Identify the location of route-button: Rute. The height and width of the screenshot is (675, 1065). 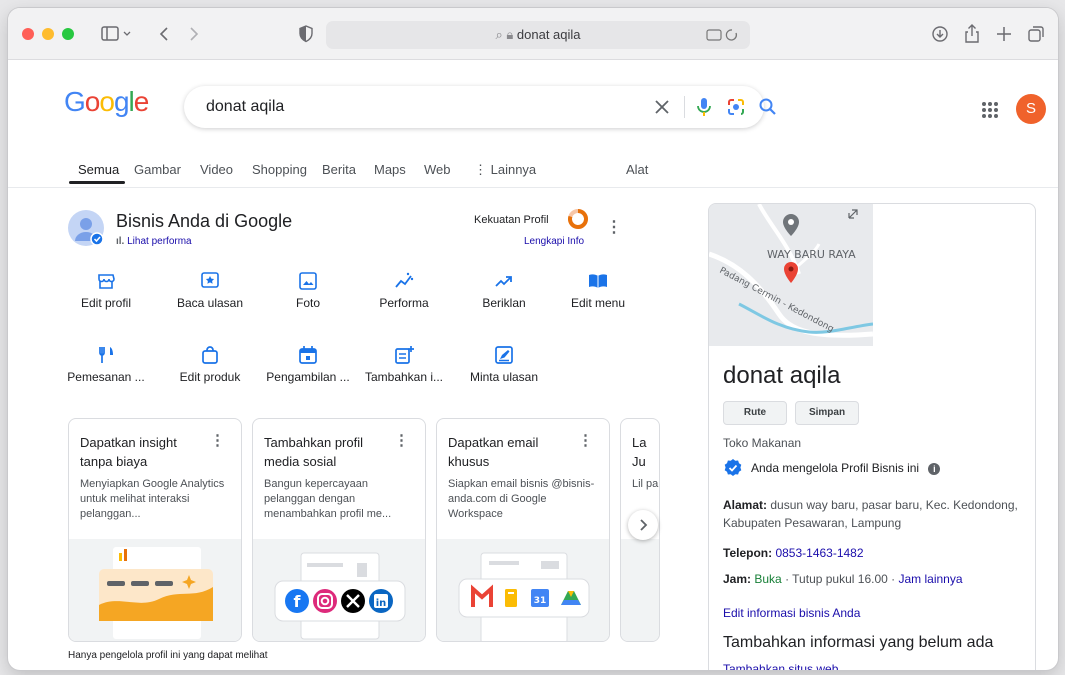
(755, 413).